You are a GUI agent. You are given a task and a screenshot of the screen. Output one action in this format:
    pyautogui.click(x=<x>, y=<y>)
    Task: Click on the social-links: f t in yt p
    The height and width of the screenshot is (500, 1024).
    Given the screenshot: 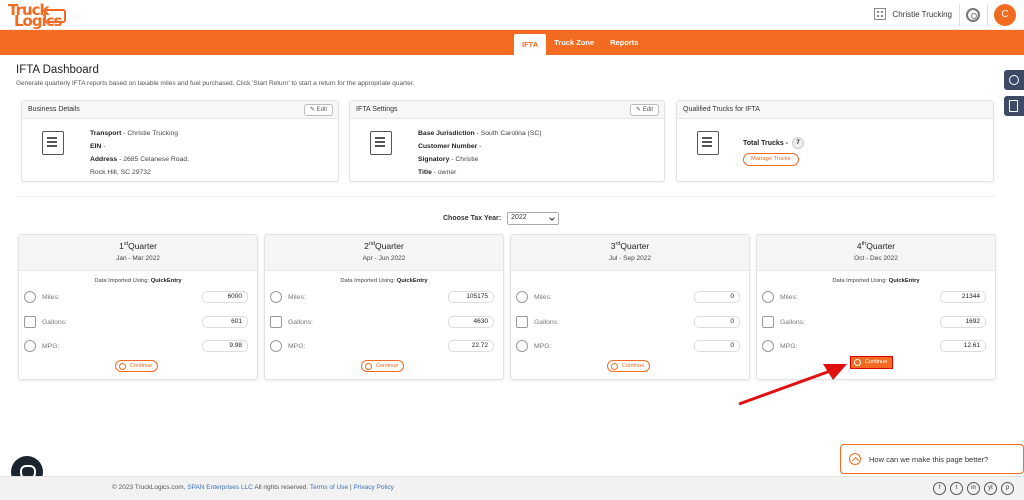 What is the action you would take?
    pyautogui.click(x=973, y=488)
    